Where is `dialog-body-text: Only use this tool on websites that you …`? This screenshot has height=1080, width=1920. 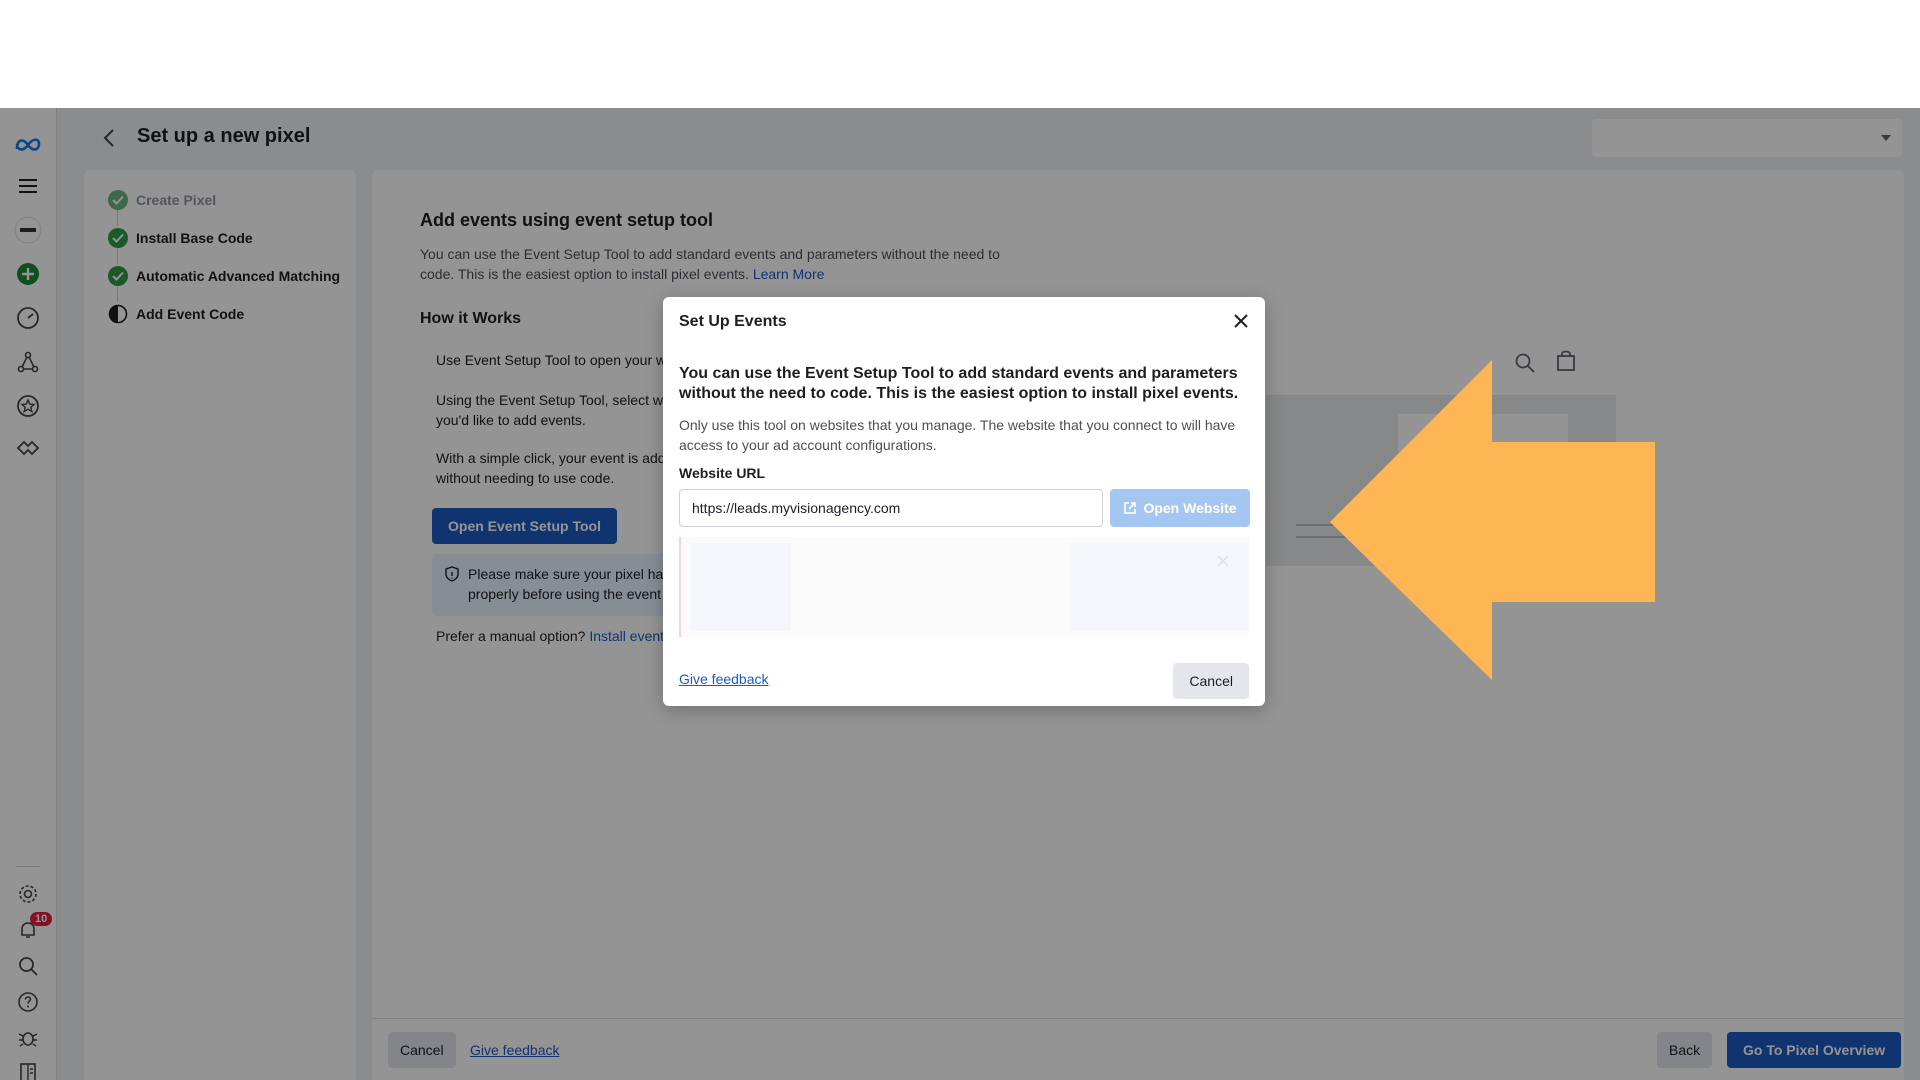 dialog-body-text: Only use this tool on websites that you … is located at coordinates (957, 435).